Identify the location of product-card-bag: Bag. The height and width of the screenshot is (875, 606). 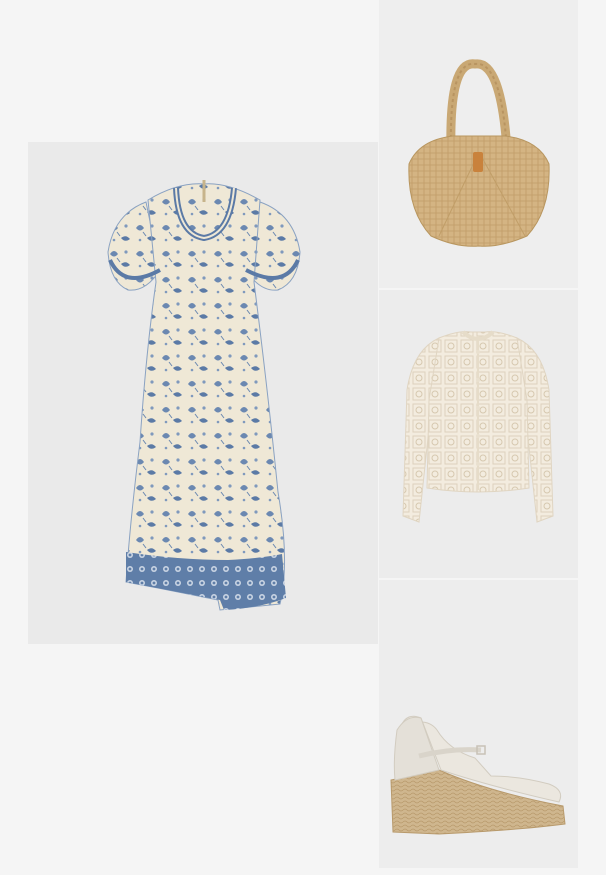
(478, 144).